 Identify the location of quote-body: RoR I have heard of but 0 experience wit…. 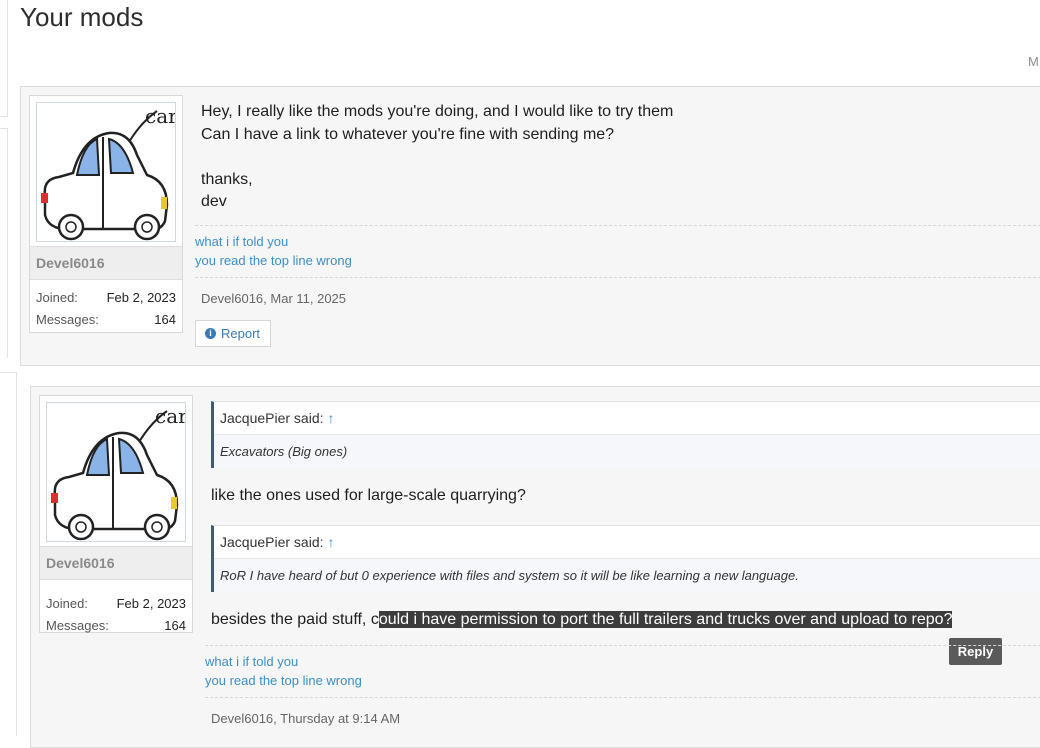
(627, 575).